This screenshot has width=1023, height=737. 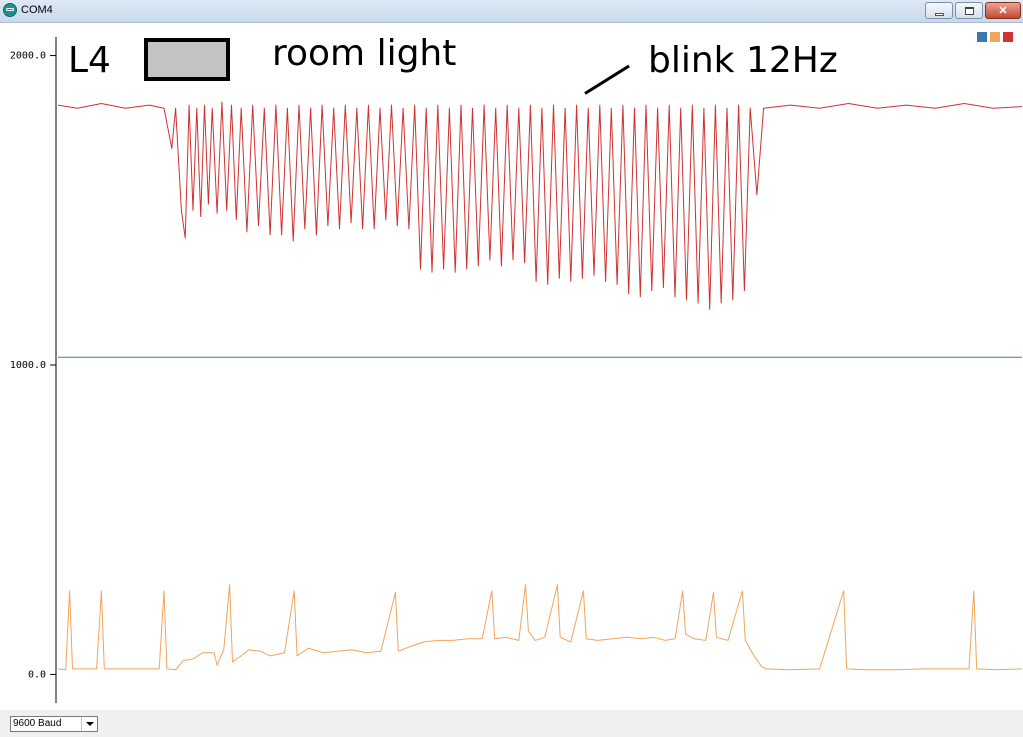 I want to click on annotation-l4: L4, so click(x=89, y=60).